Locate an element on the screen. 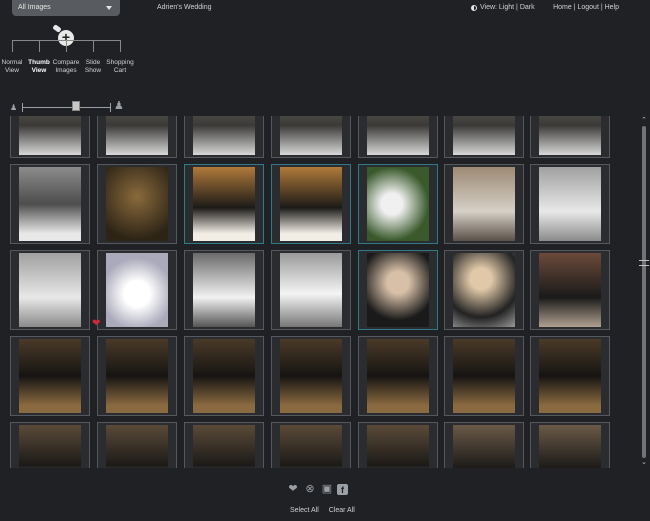  scroll-thumb is located at coordinates (644, 263).